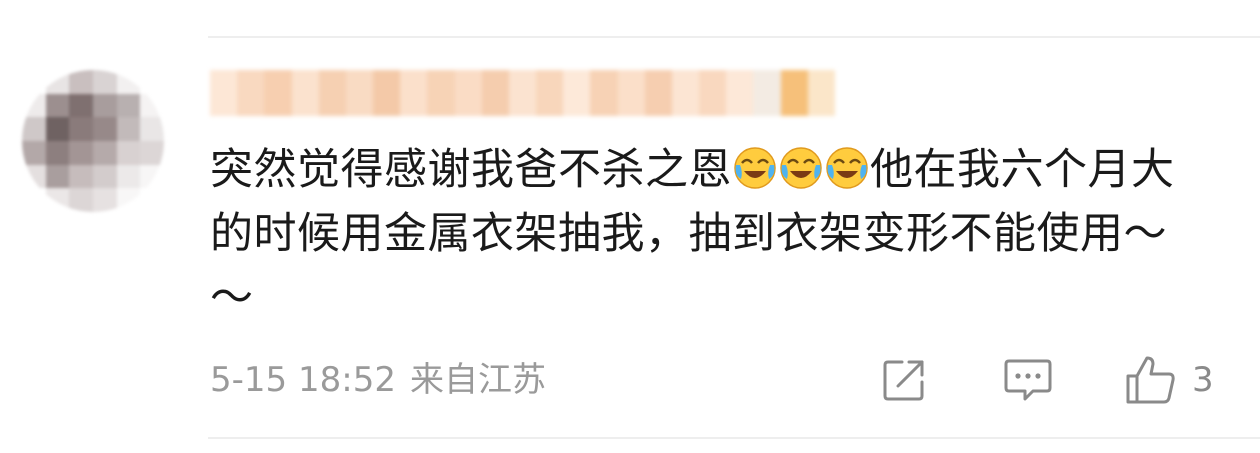 This screenshot has height=453, width=1260. What do you see at coordinates (93, 141) in the screenshot?
I see `avatar` at bounding box center [93, 141].